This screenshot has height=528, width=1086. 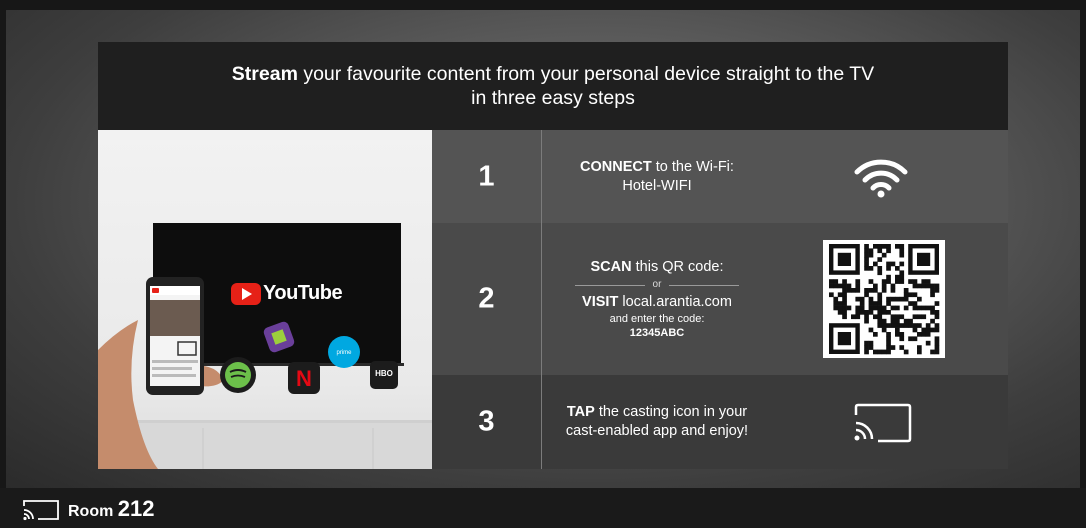 I want to click on svg-text: prime, so click(x=344, y=353).